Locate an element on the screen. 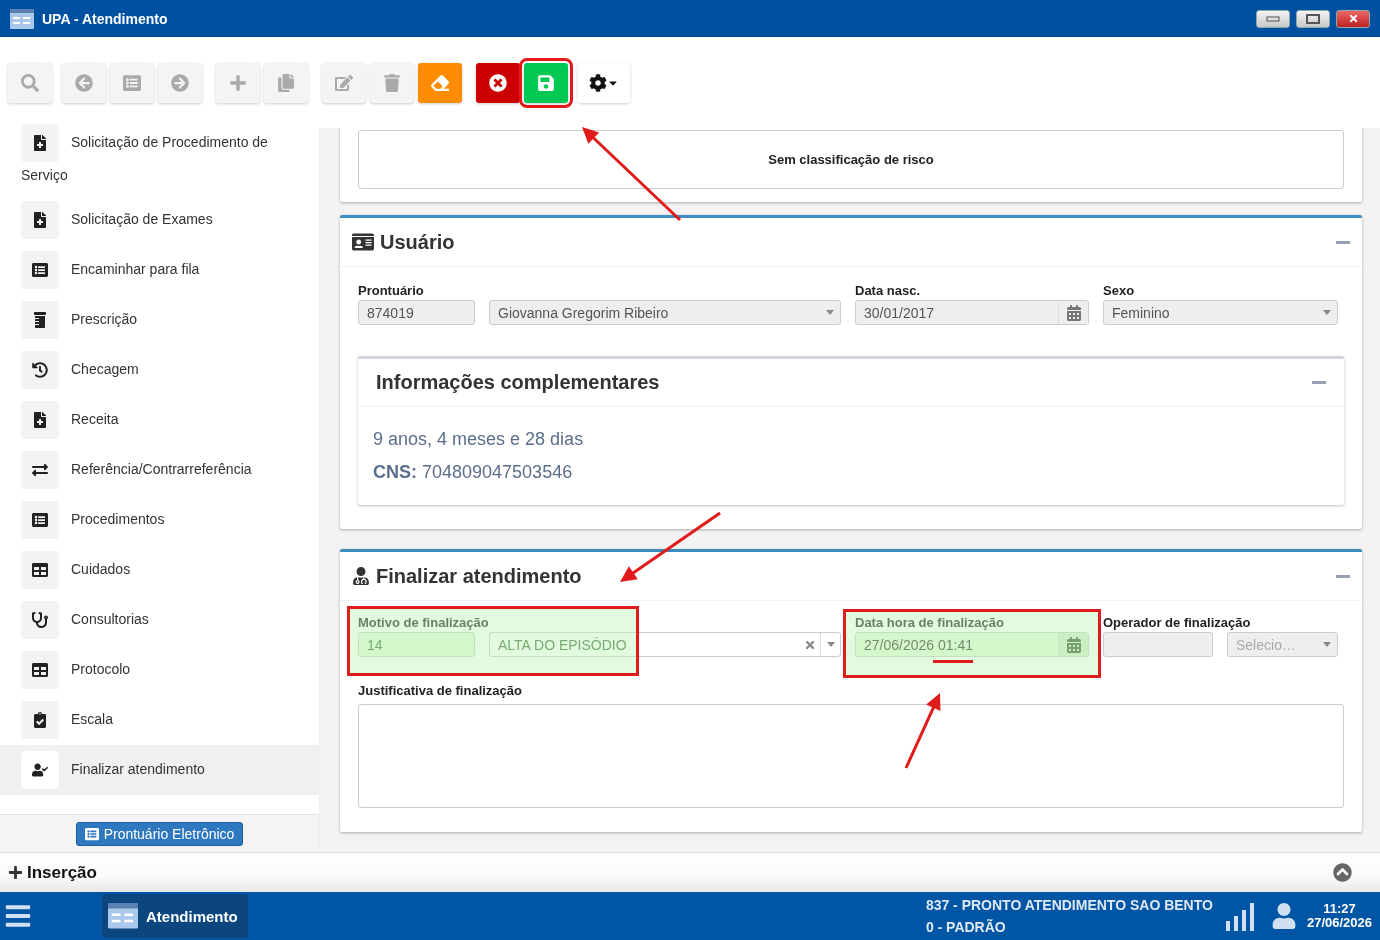  field-label: Data hora de finalização is located at coordinates (929, 622).